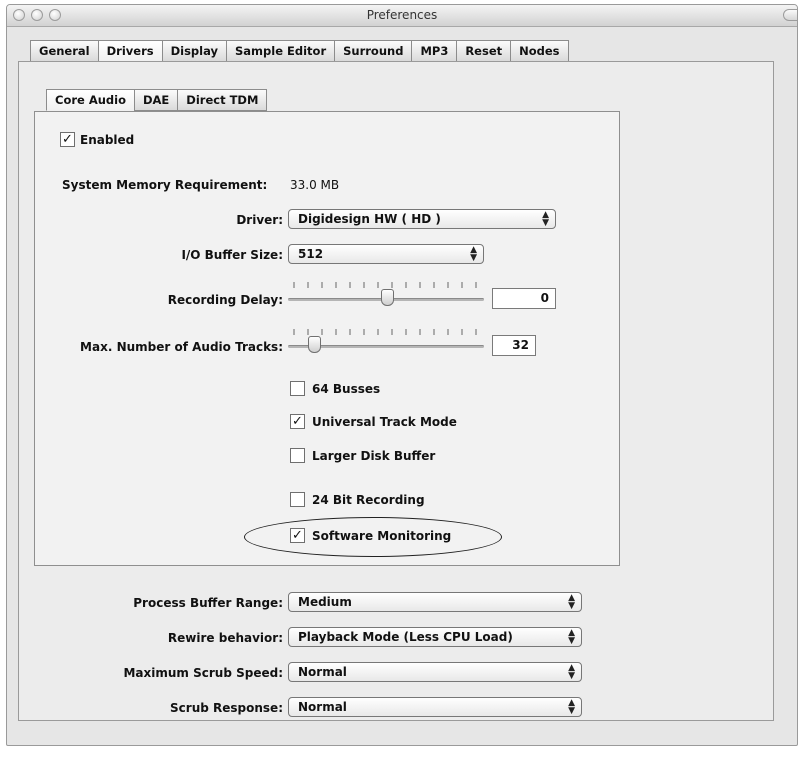 This screenshot has width=799, height=761. I want to click on 24-bit-recording-label: 24 Bit Recording, so click(368, 500).